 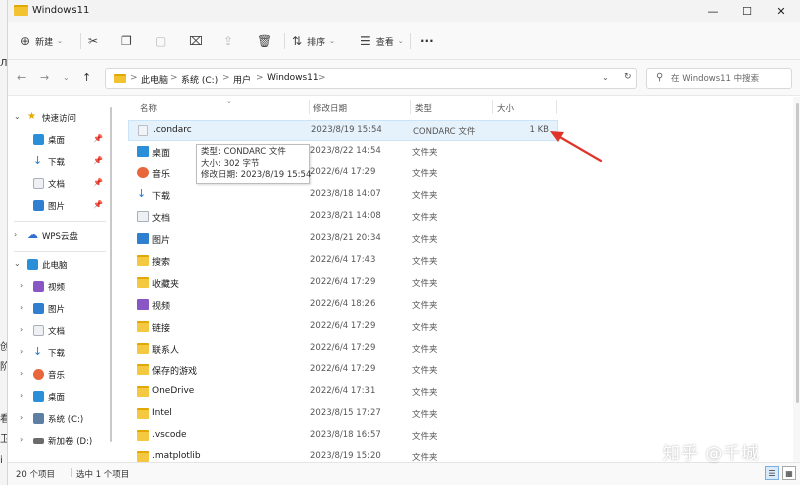 I want to click on new-button: ⊕ 新建 ⌄, so click(x=41, y=41).